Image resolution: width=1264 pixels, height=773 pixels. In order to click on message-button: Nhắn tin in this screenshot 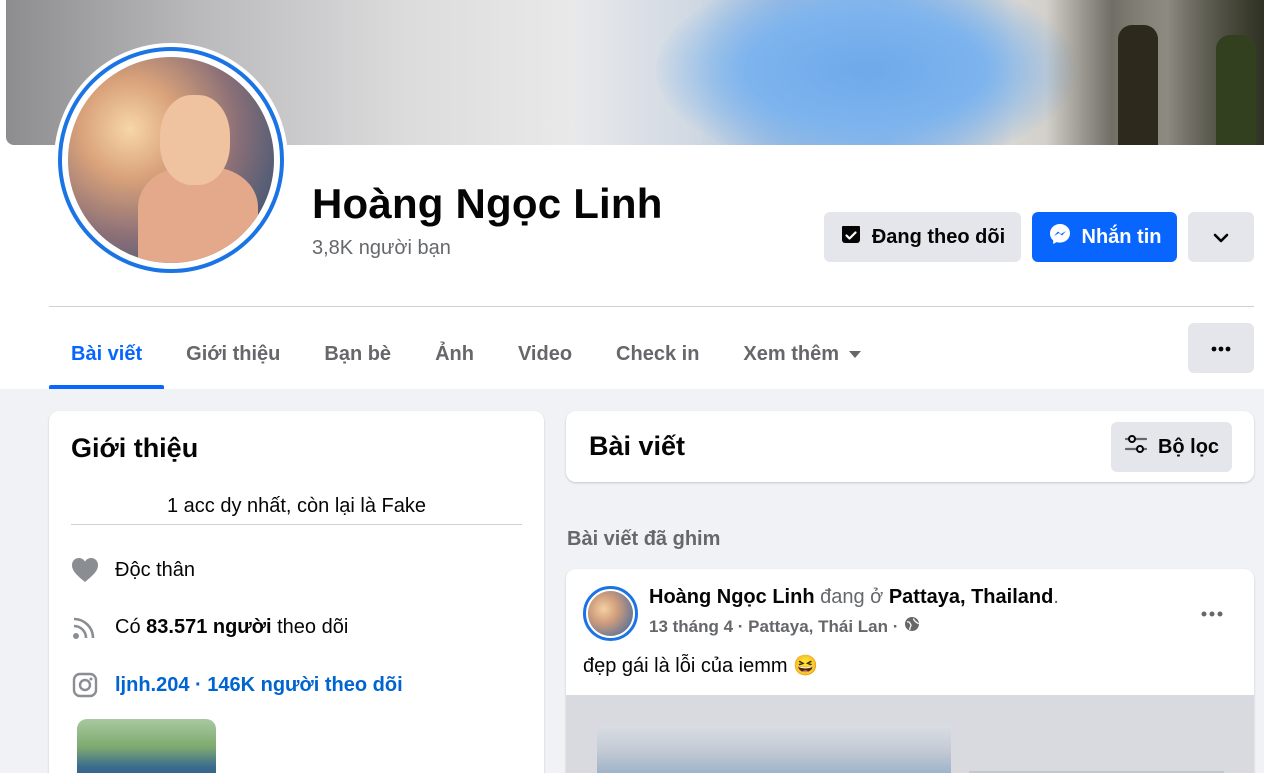, I will do `click(1104, 237)`.